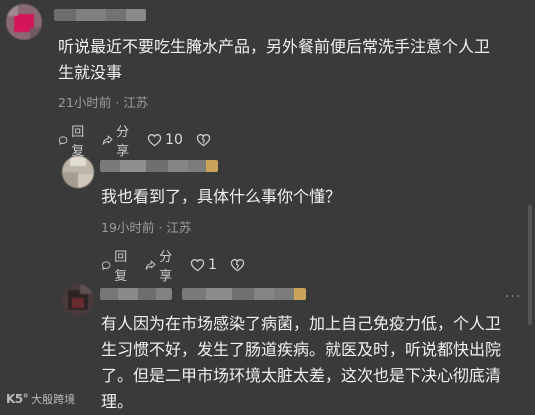 The image size is (535, 415). I want to click on username-badge, so click(244, 294).